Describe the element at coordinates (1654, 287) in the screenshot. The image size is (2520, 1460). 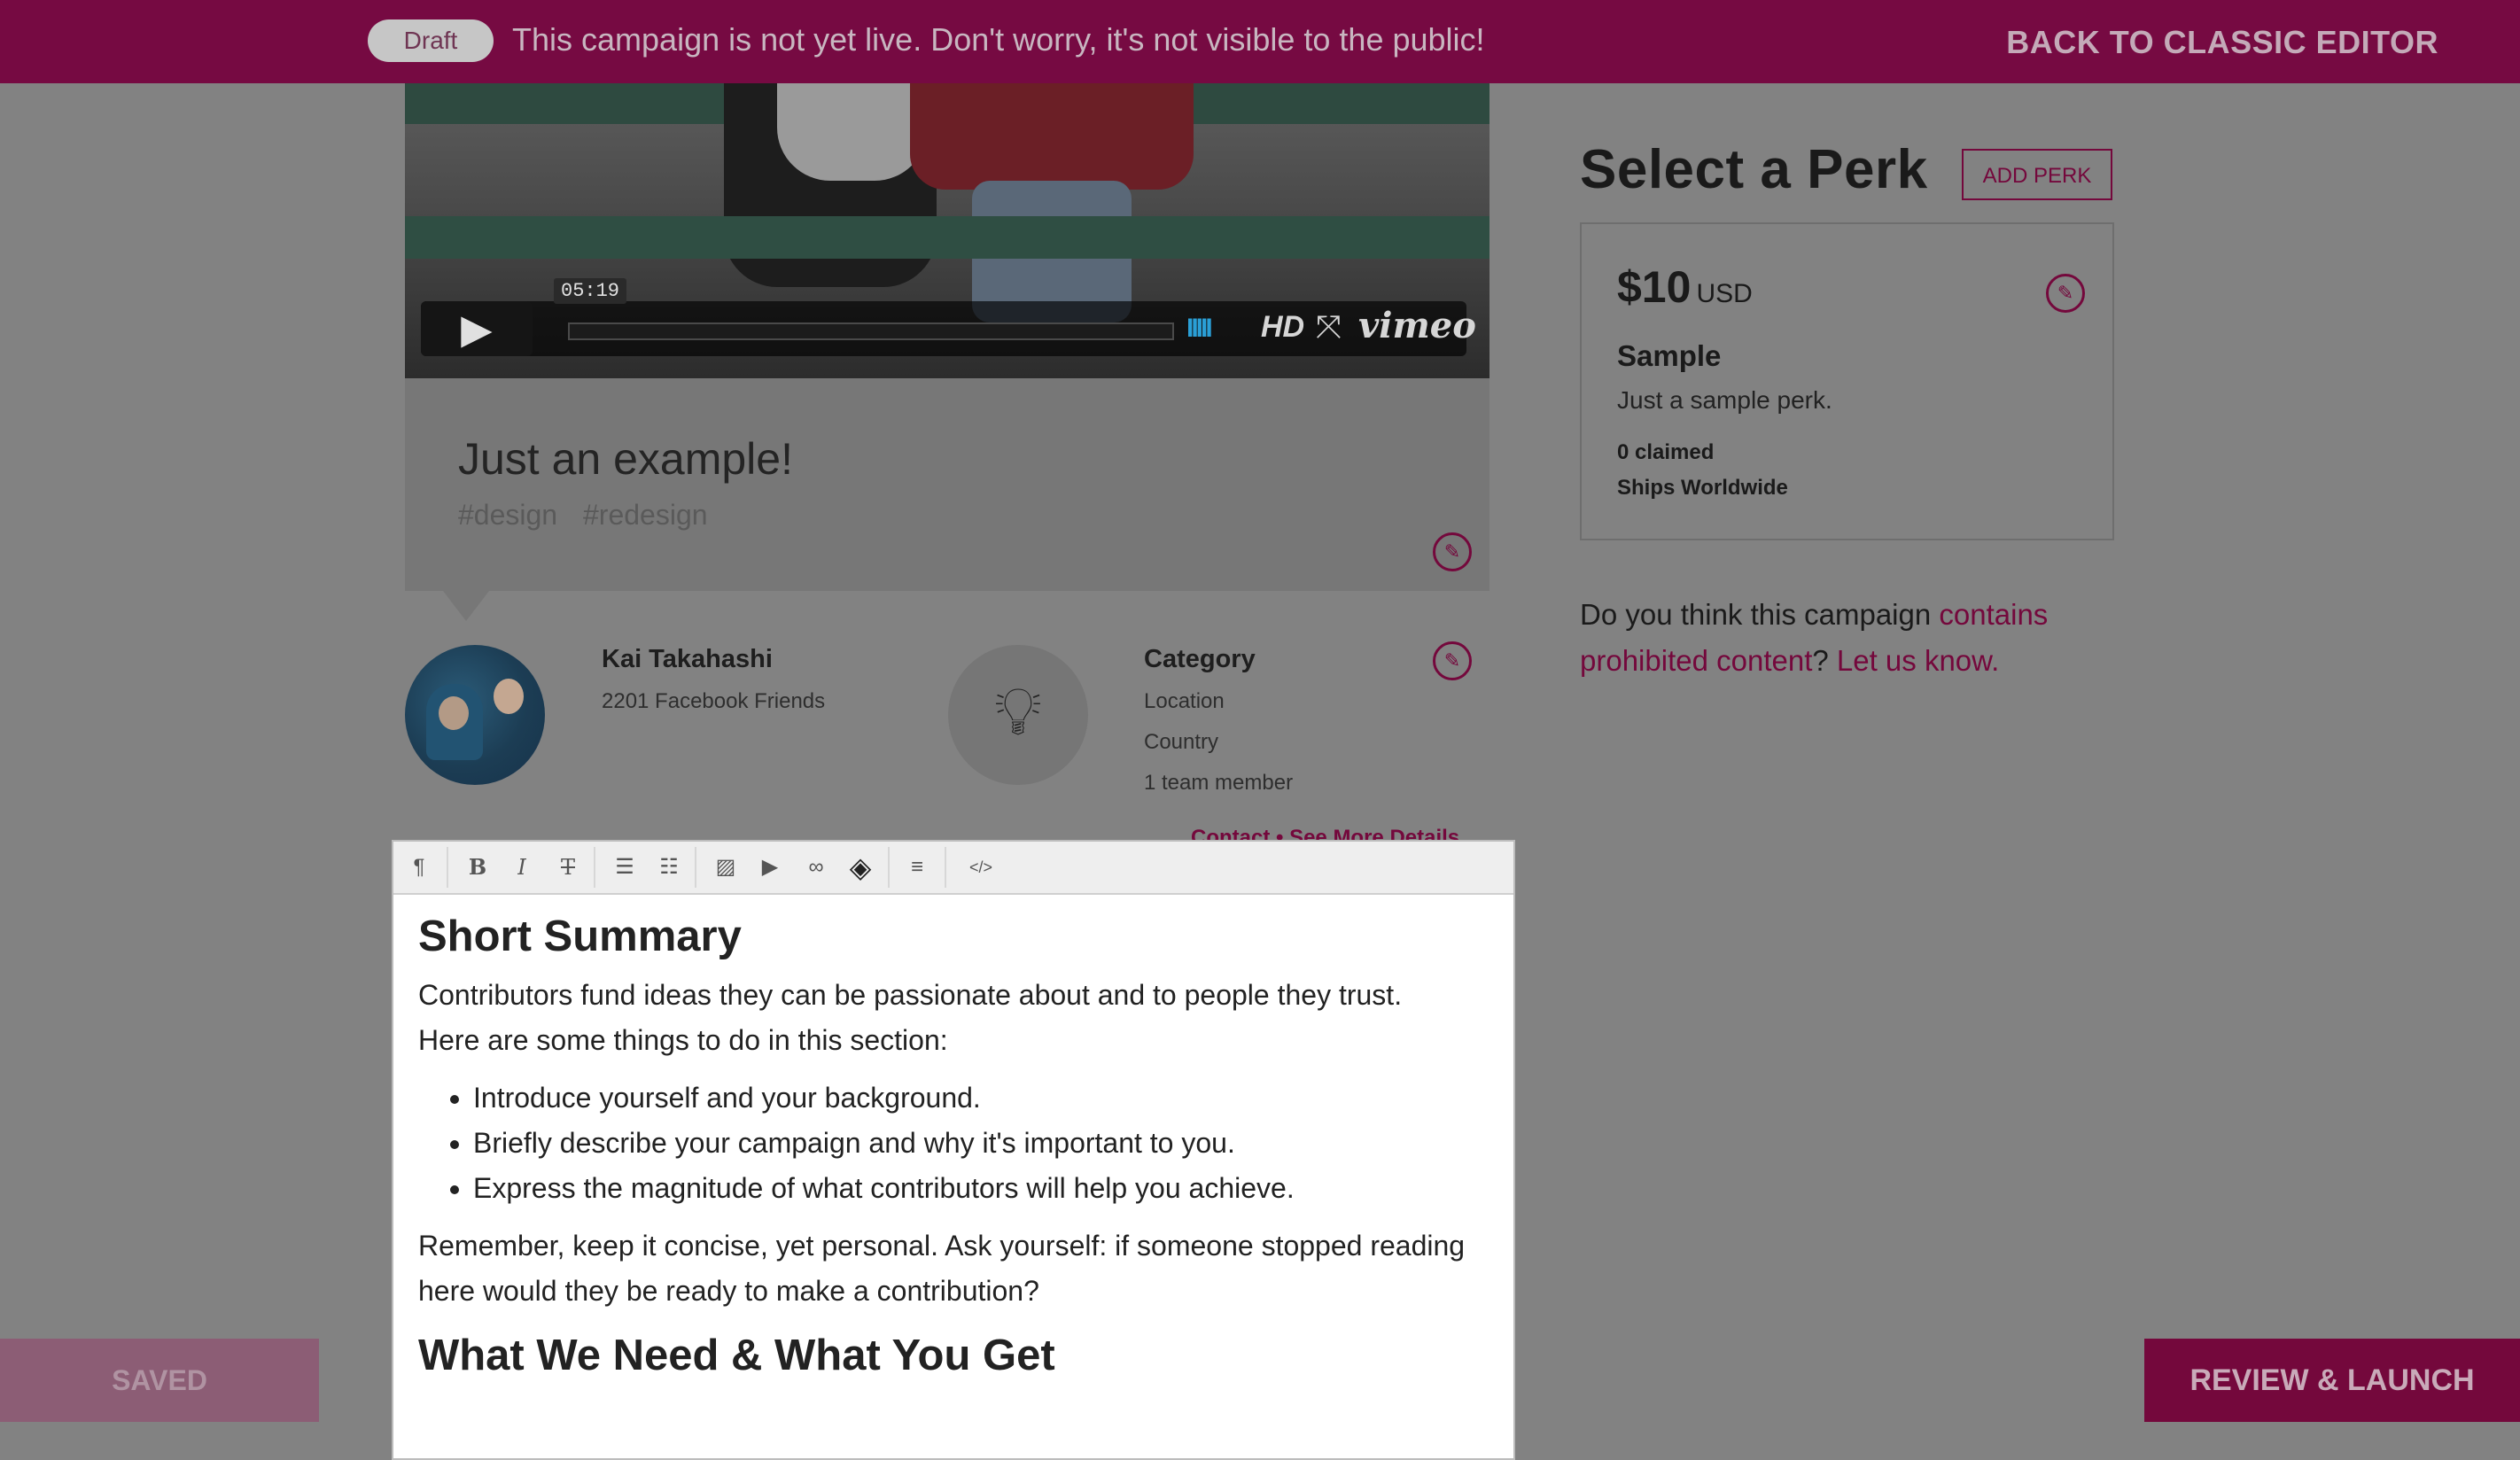
I see `perk-amount: $10` at that location.